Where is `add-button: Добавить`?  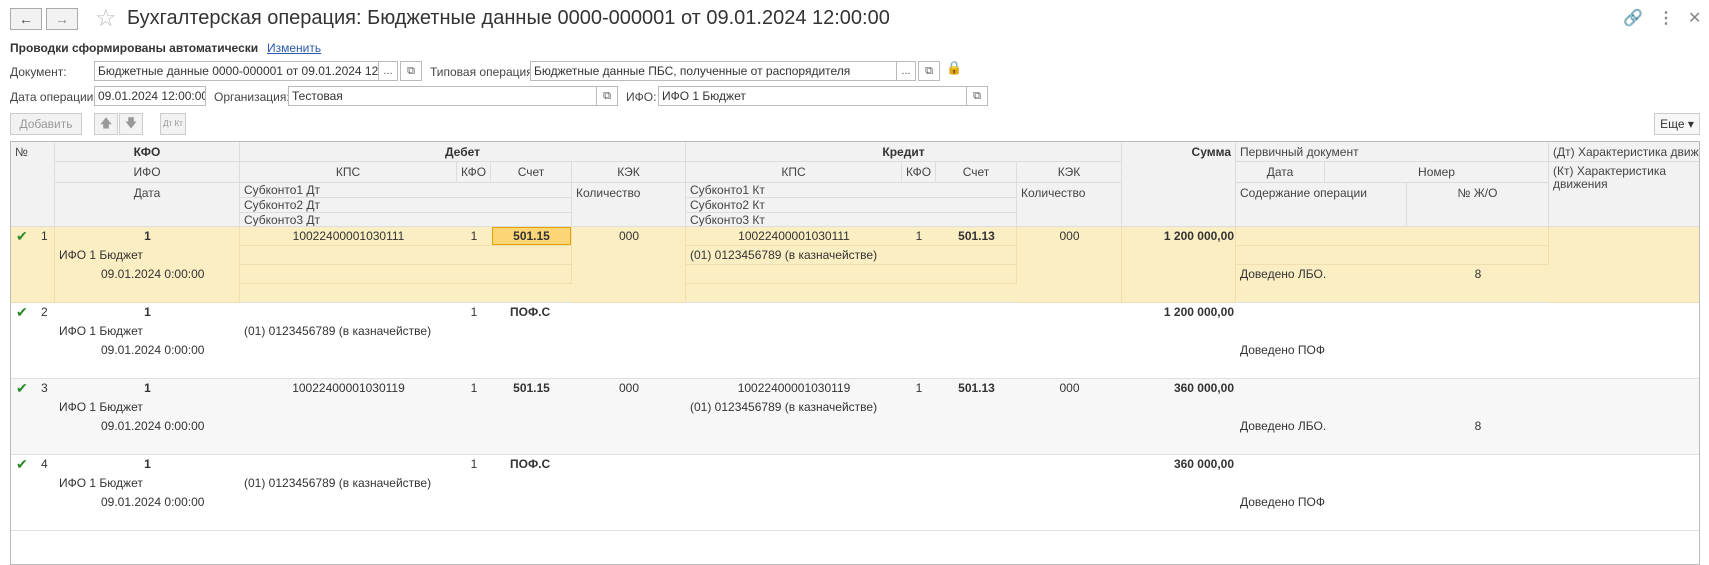 add-button: Добавить is located at coordinates (46, 124).